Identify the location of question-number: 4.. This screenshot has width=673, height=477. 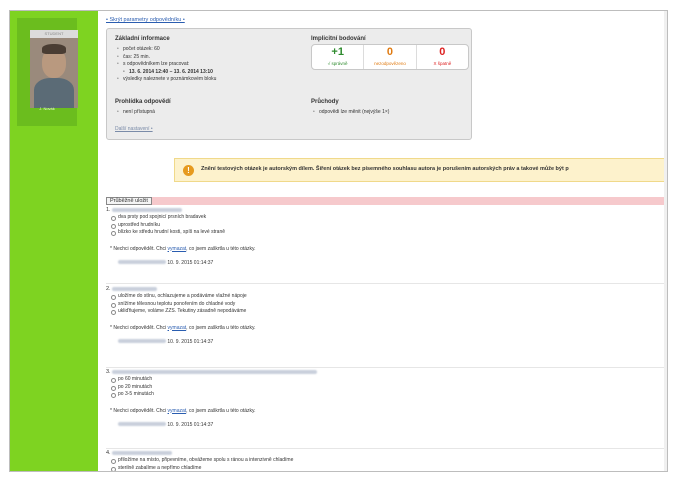
(108, 453).